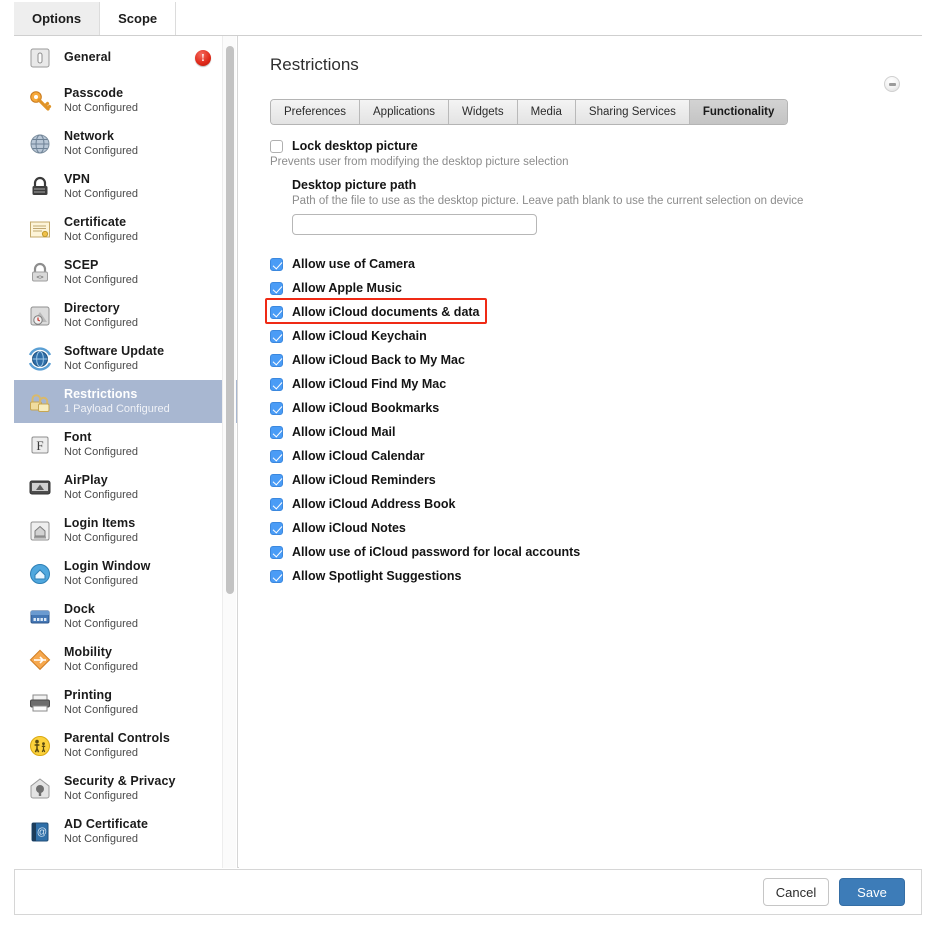  I want to click on scep-lock-icon: <>, so click(40, 273).